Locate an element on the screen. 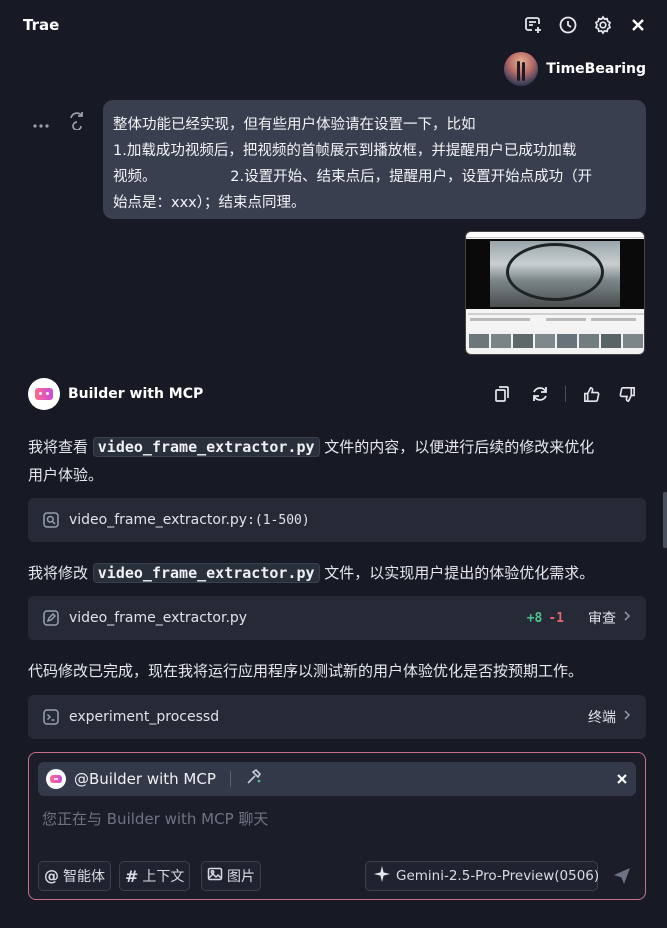 This screenshot has height=928, width=667. mention-label: @Builder with MCP is located at coordinates (145, 779).